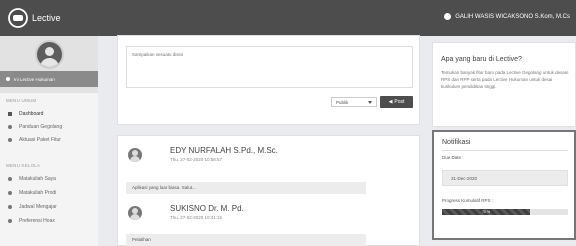 This screenshot has width=576, height=246. What do you see at coordinates (41, 127) in the screenshot?
I see `sidebar-item-label: Panduan Gegolang` at bounding box center [41, 127].